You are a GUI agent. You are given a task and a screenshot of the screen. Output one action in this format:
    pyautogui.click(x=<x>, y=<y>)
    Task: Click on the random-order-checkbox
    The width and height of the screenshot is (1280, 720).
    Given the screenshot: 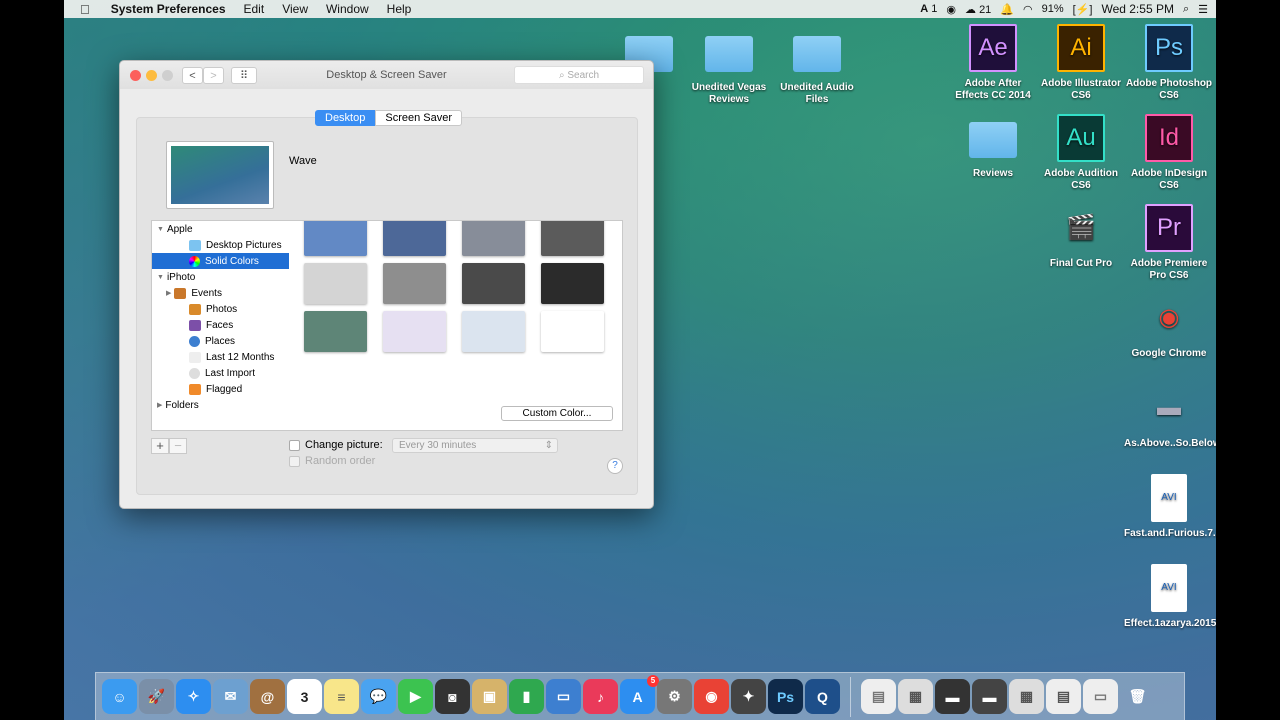 What is the action you would take?
    pyautogui.click(x=294, y=461)
    